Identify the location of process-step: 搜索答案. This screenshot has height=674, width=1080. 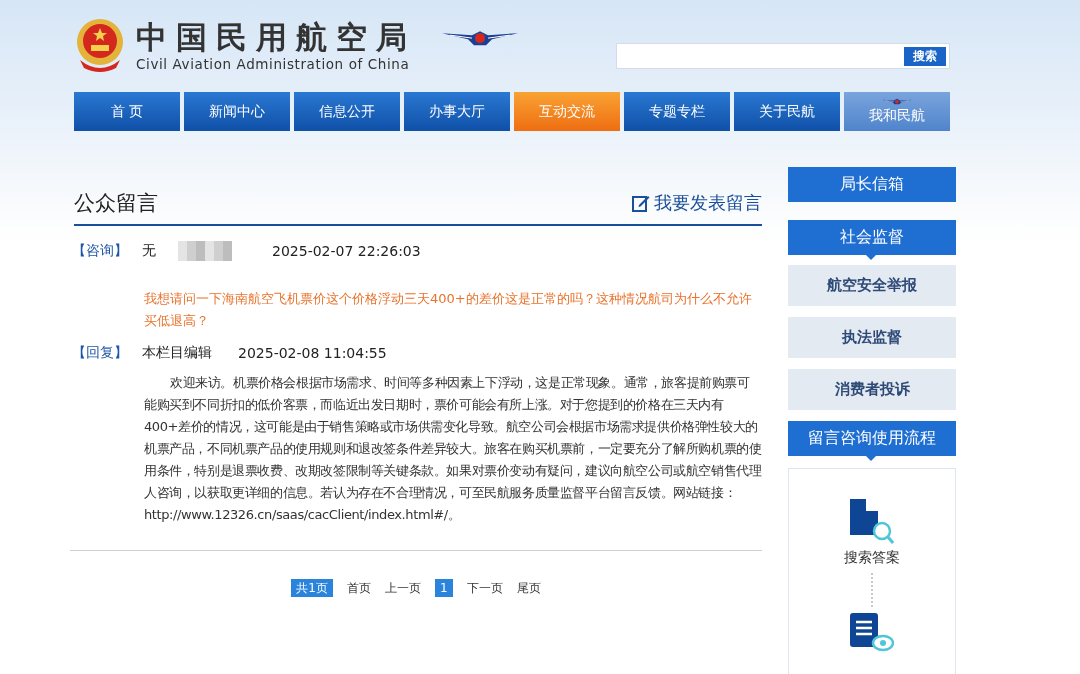
(872, 558).